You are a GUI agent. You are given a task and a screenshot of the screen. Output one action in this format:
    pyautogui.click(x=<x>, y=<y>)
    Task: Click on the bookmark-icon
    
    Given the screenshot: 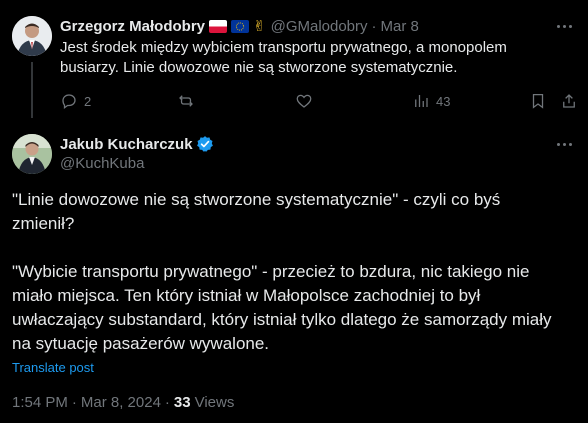 What is the action you would take?
    pyautogui.click(x=538, y=101)
    